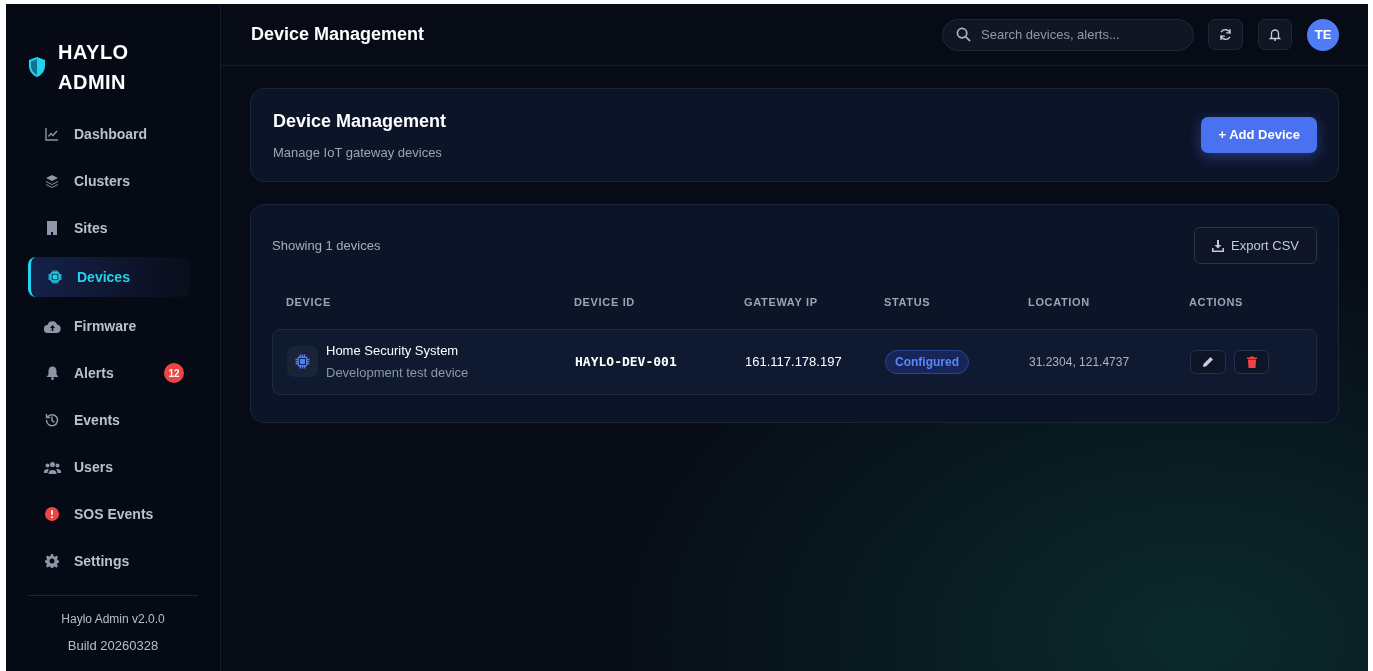  Describe the element at coordinates (781, 302) in the screenshot. I see `column-header: GATEWAY IP` at that location.